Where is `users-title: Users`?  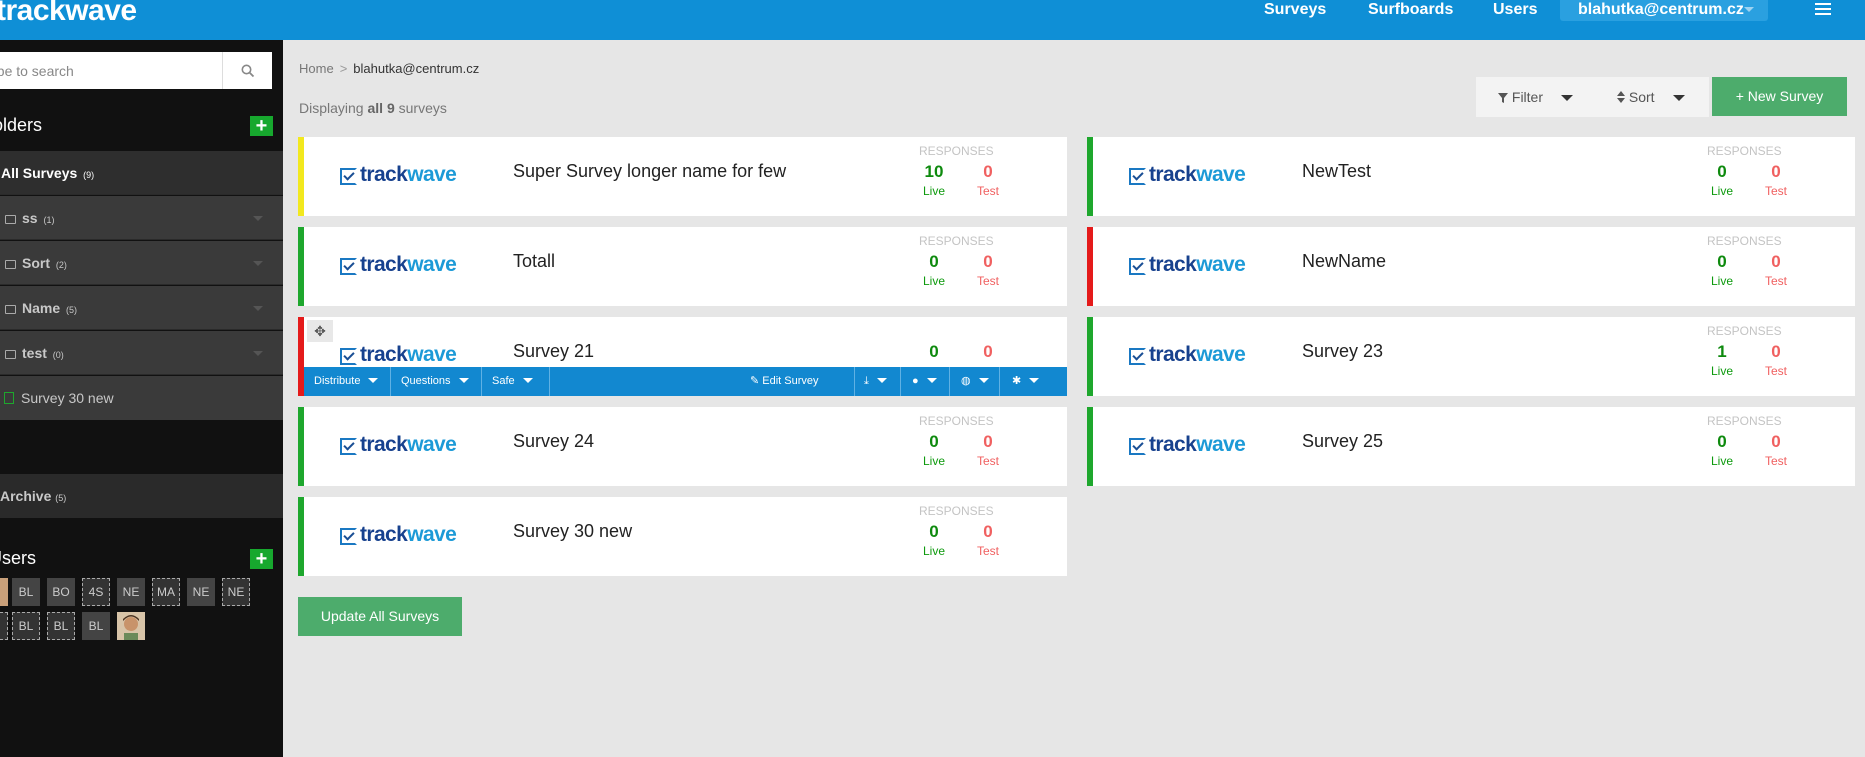 users-title: Users is located at coordinates (18, 558).